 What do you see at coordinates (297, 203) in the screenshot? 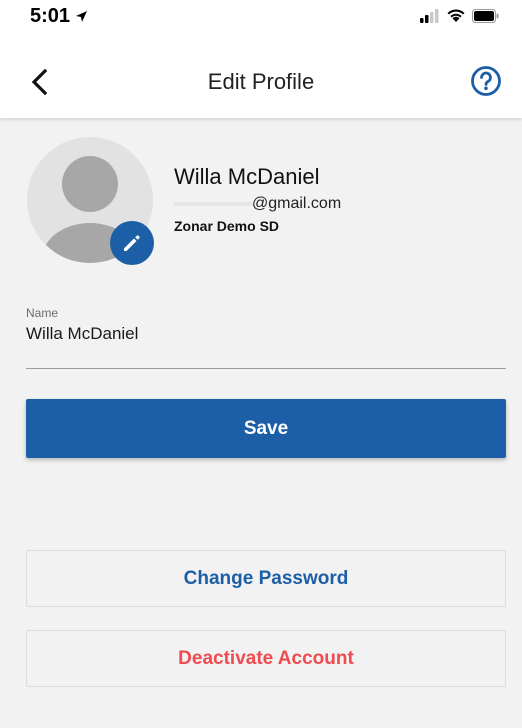
I see `profile-email-text: @gmail.com` at bounding box center [297, 203].